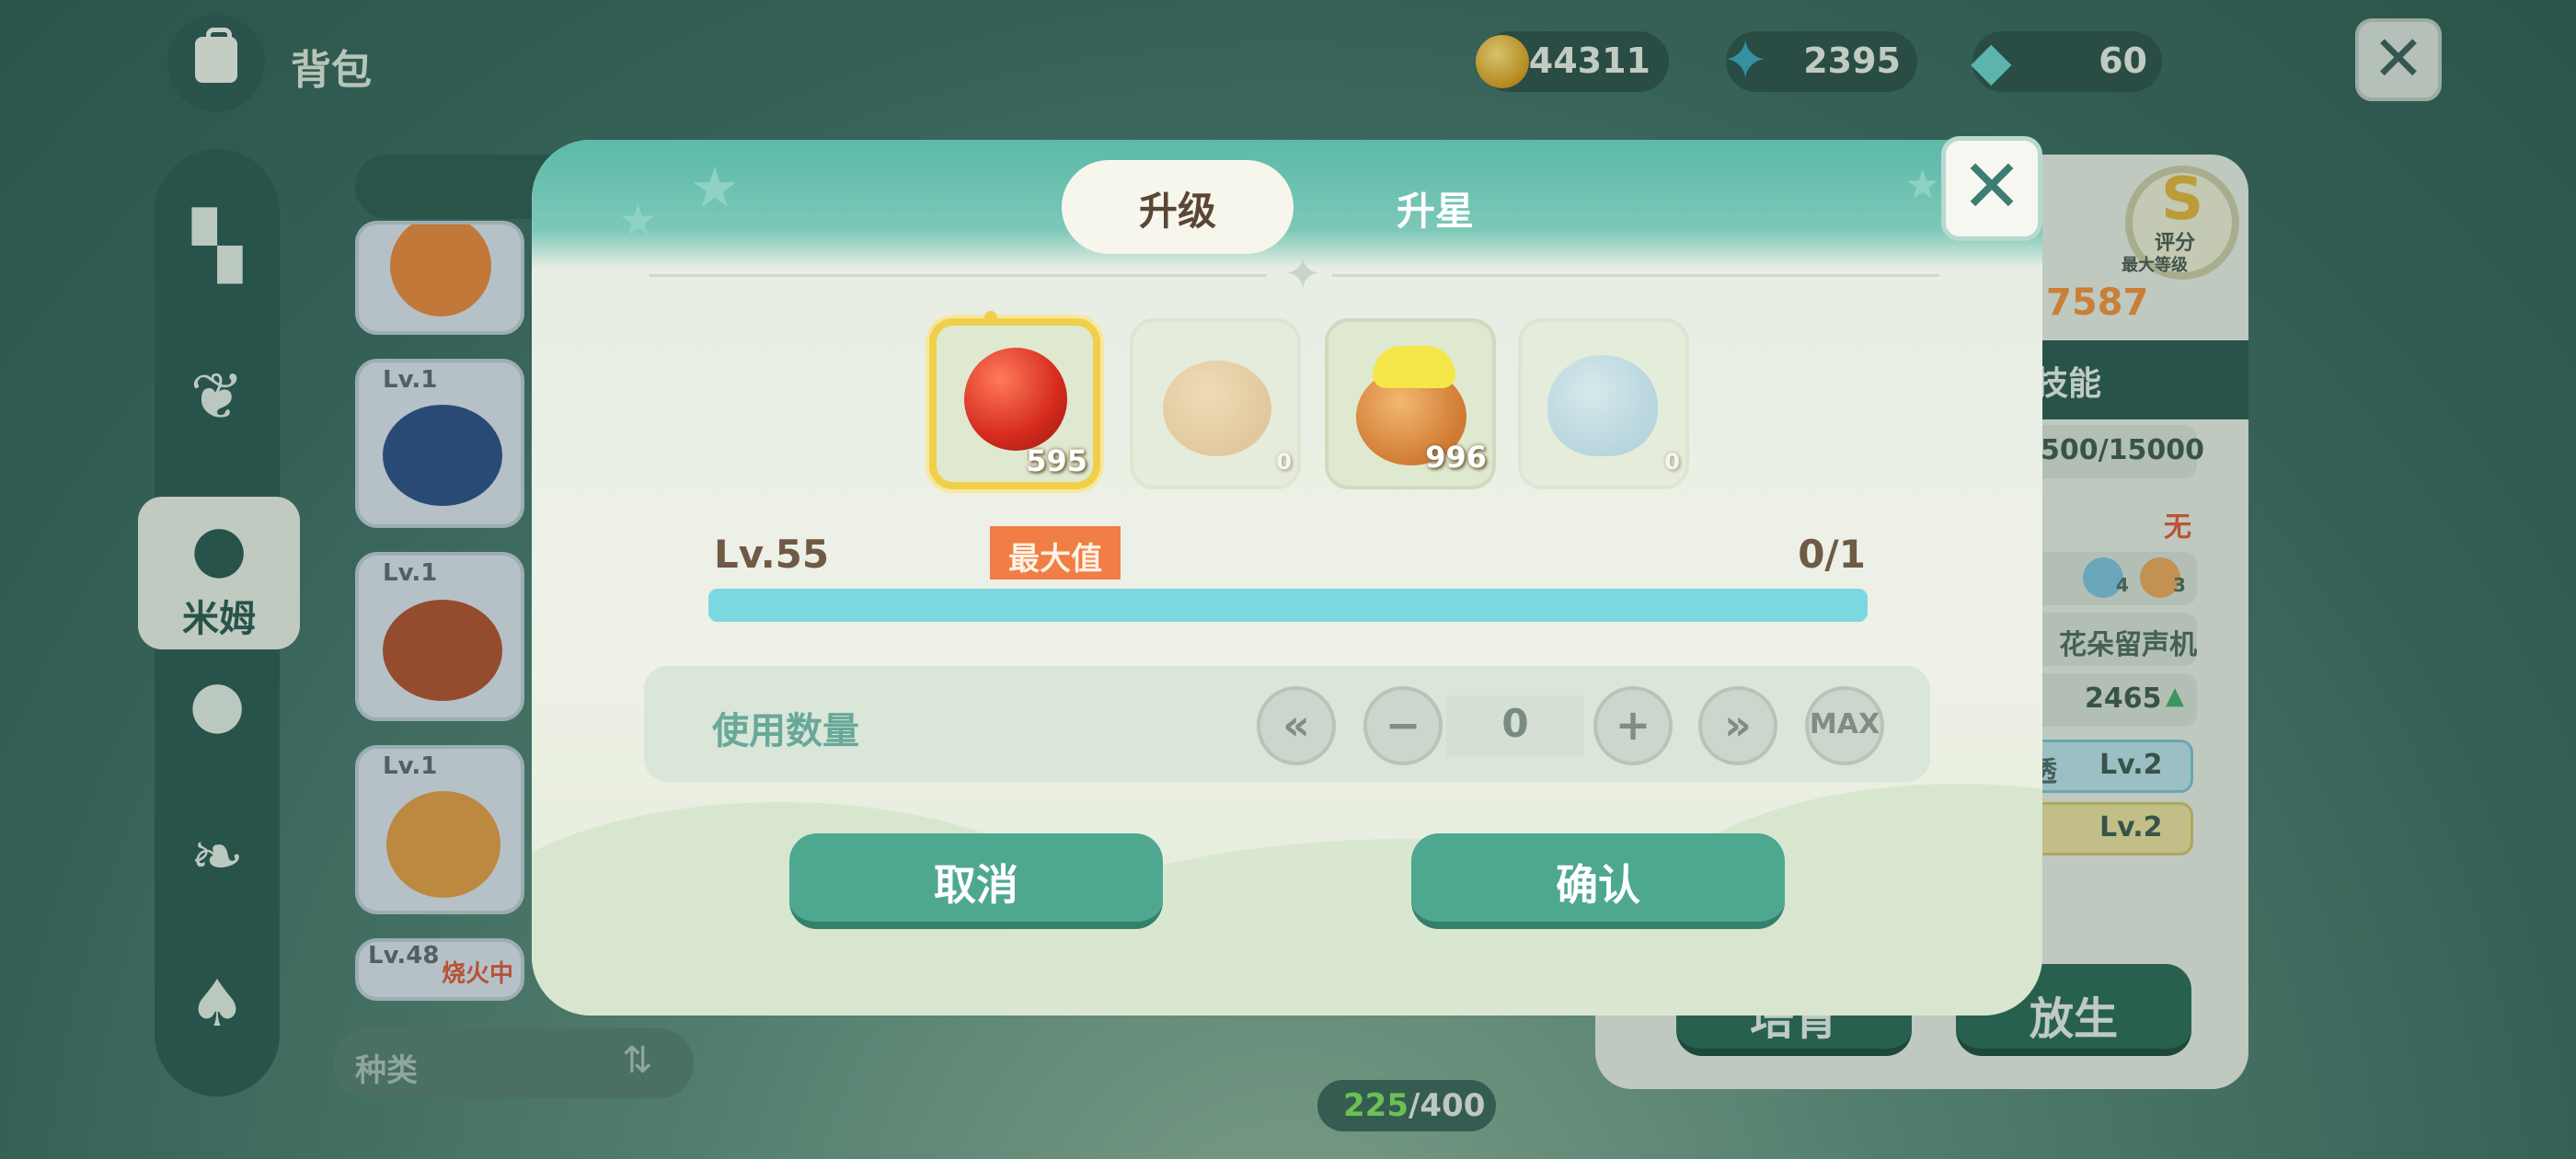 The image size is (2576, 1159). What do you see at coordinates (1633, 725) in the screenshot?
I see `quantity-plus-button: +` at bounding box center [1633, 725].